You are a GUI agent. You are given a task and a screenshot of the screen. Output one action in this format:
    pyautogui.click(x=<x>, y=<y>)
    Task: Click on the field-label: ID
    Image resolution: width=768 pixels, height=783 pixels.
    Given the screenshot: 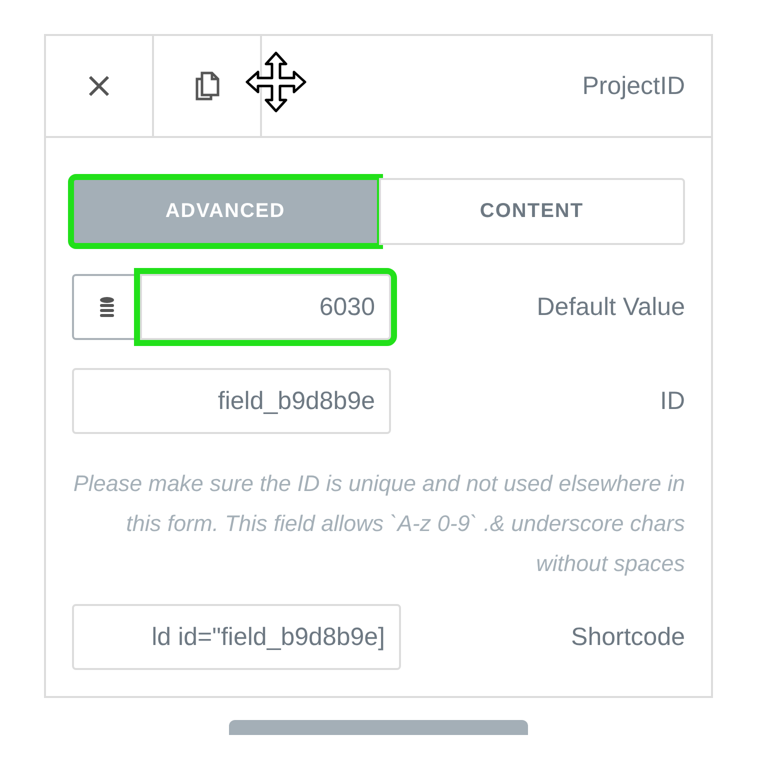 What is the action you would take?
    pyautogui.click(x=672, y=401)
    